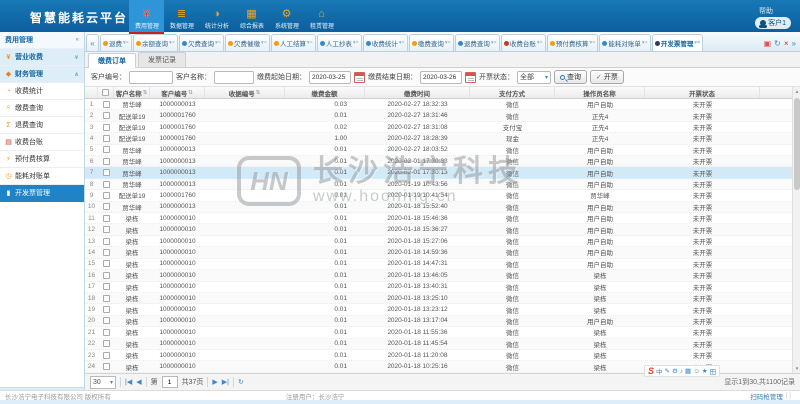 The height and width of the screenshot is (404, 800). Describe the element at coordinates (247, 42) in the screenshot. I see `tab-欠费催缴: 欠费催缴 ▾×` at that location.